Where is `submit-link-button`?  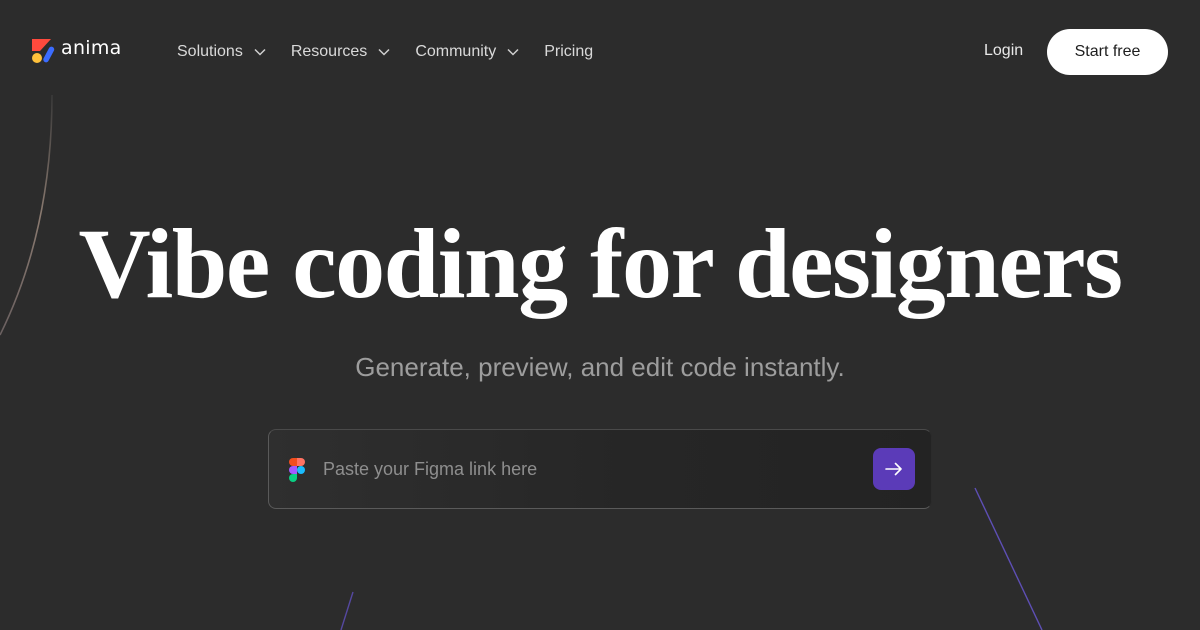
submit-link-button is located at coordinates (894, 469).